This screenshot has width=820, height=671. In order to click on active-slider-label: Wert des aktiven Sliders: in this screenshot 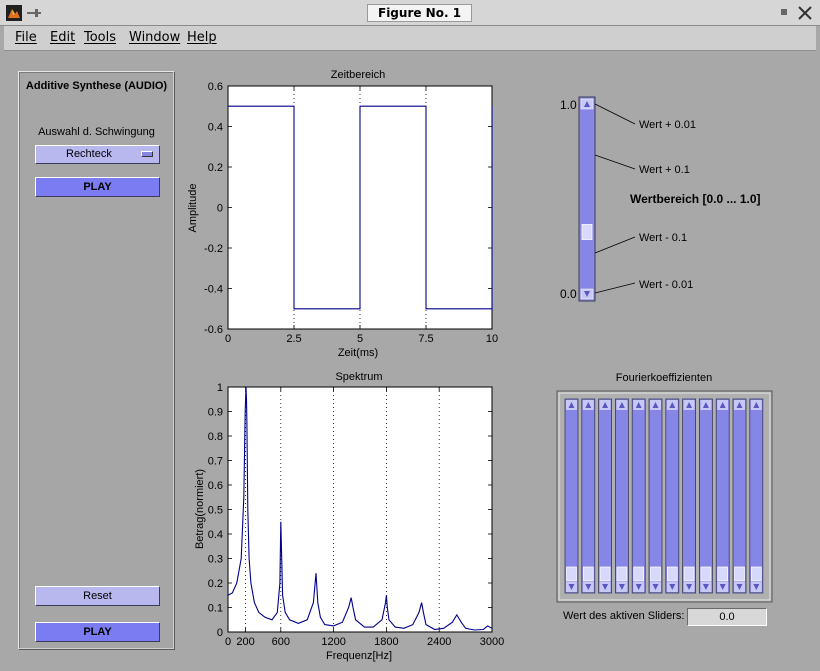, I will do `click(624, 616)`.